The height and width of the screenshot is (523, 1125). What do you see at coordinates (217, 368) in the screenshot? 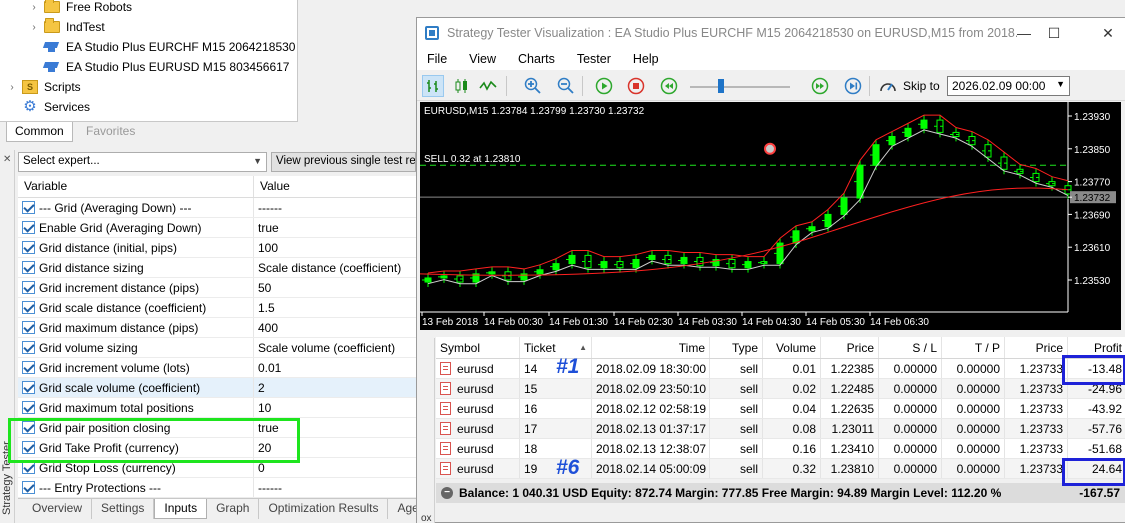
I see `input-row: Grid increment volume (lots) 0.01` at bounding box center [217, 368].